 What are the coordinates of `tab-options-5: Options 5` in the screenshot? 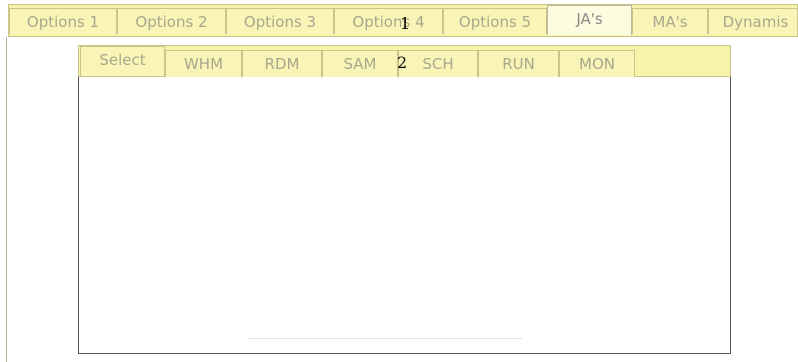 It's located at (495, 21).